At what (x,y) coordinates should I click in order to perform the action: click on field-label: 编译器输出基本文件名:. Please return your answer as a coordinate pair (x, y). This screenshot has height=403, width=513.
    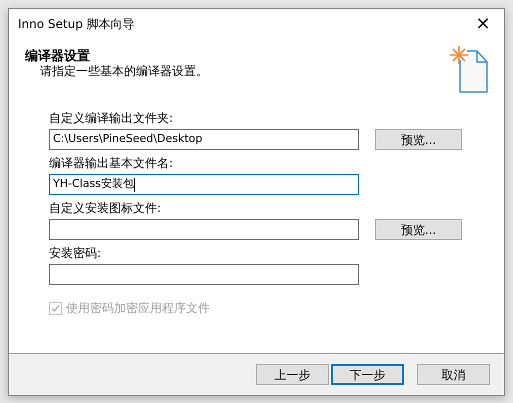
    Looking at the image, I should click on (111, 163).